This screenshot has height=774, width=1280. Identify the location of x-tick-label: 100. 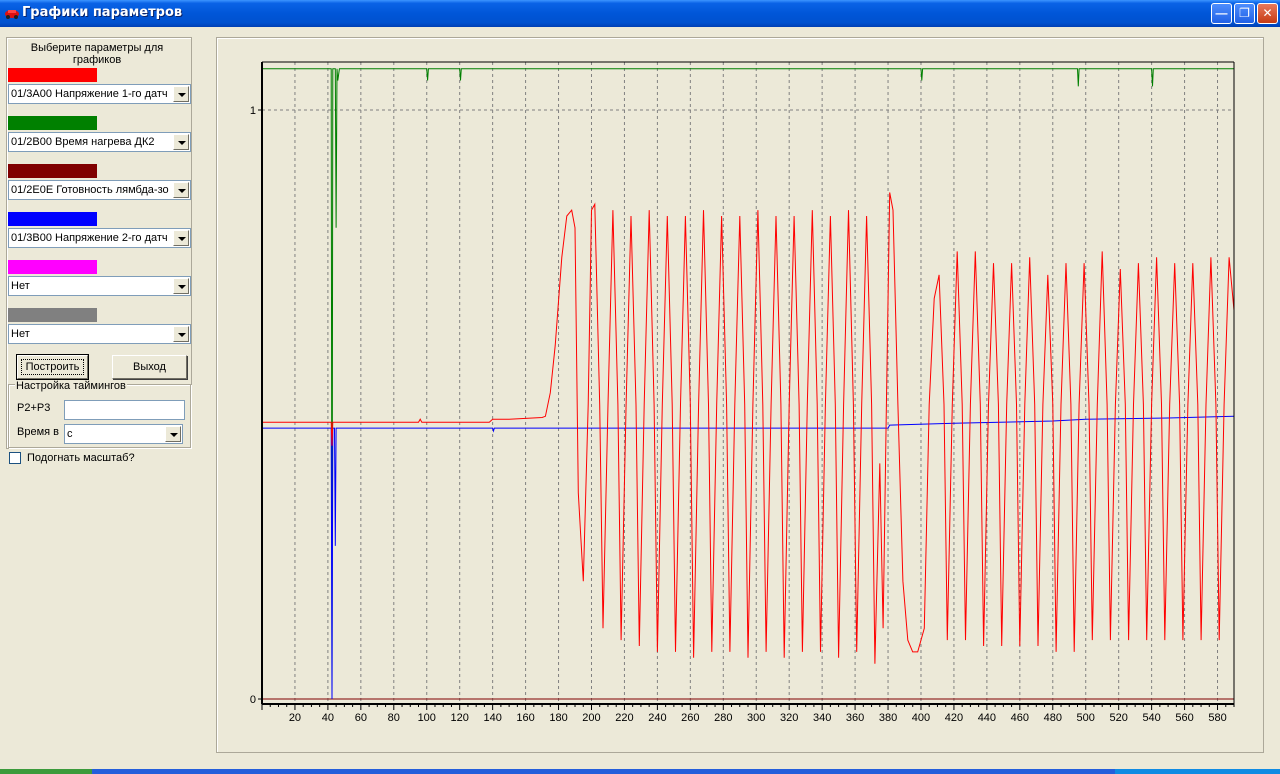
(427, 718).